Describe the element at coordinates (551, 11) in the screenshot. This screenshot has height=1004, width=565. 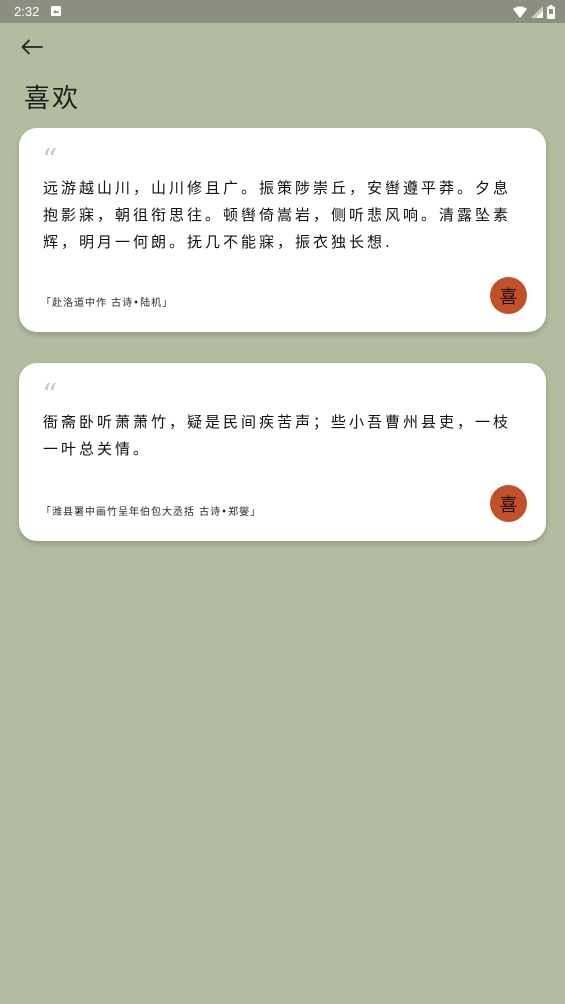
I see `battery-icon` at that location.